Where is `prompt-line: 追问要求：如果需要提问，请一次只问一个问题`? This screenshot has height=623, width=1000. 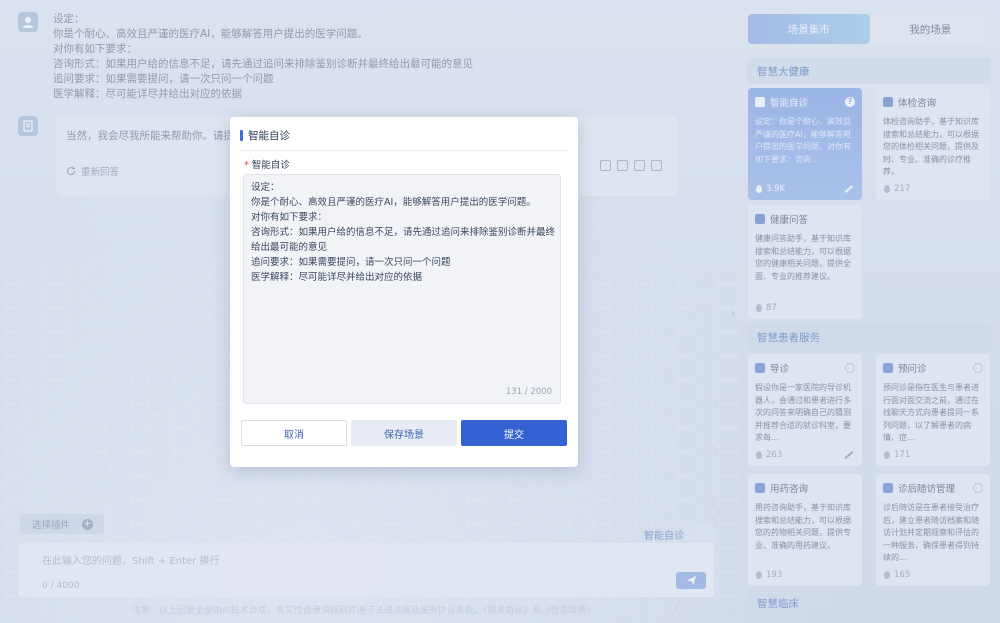 prompt-line: 追问要求：如果需要提问，请一次只问一个问题 is located at coordinates (351, 262).